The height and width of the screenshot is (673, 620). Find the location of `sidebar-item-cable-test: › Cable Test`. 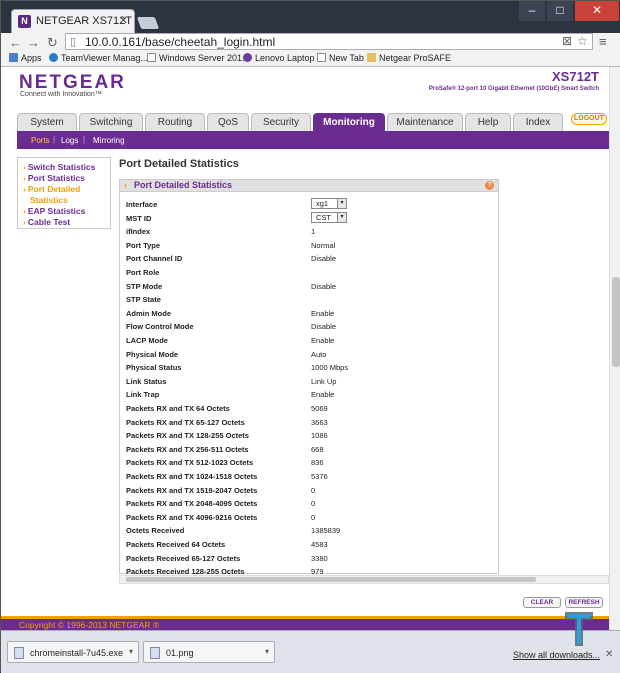

sidebar-item-cable-test: › Cable Test is located at coordinates (46, 222).